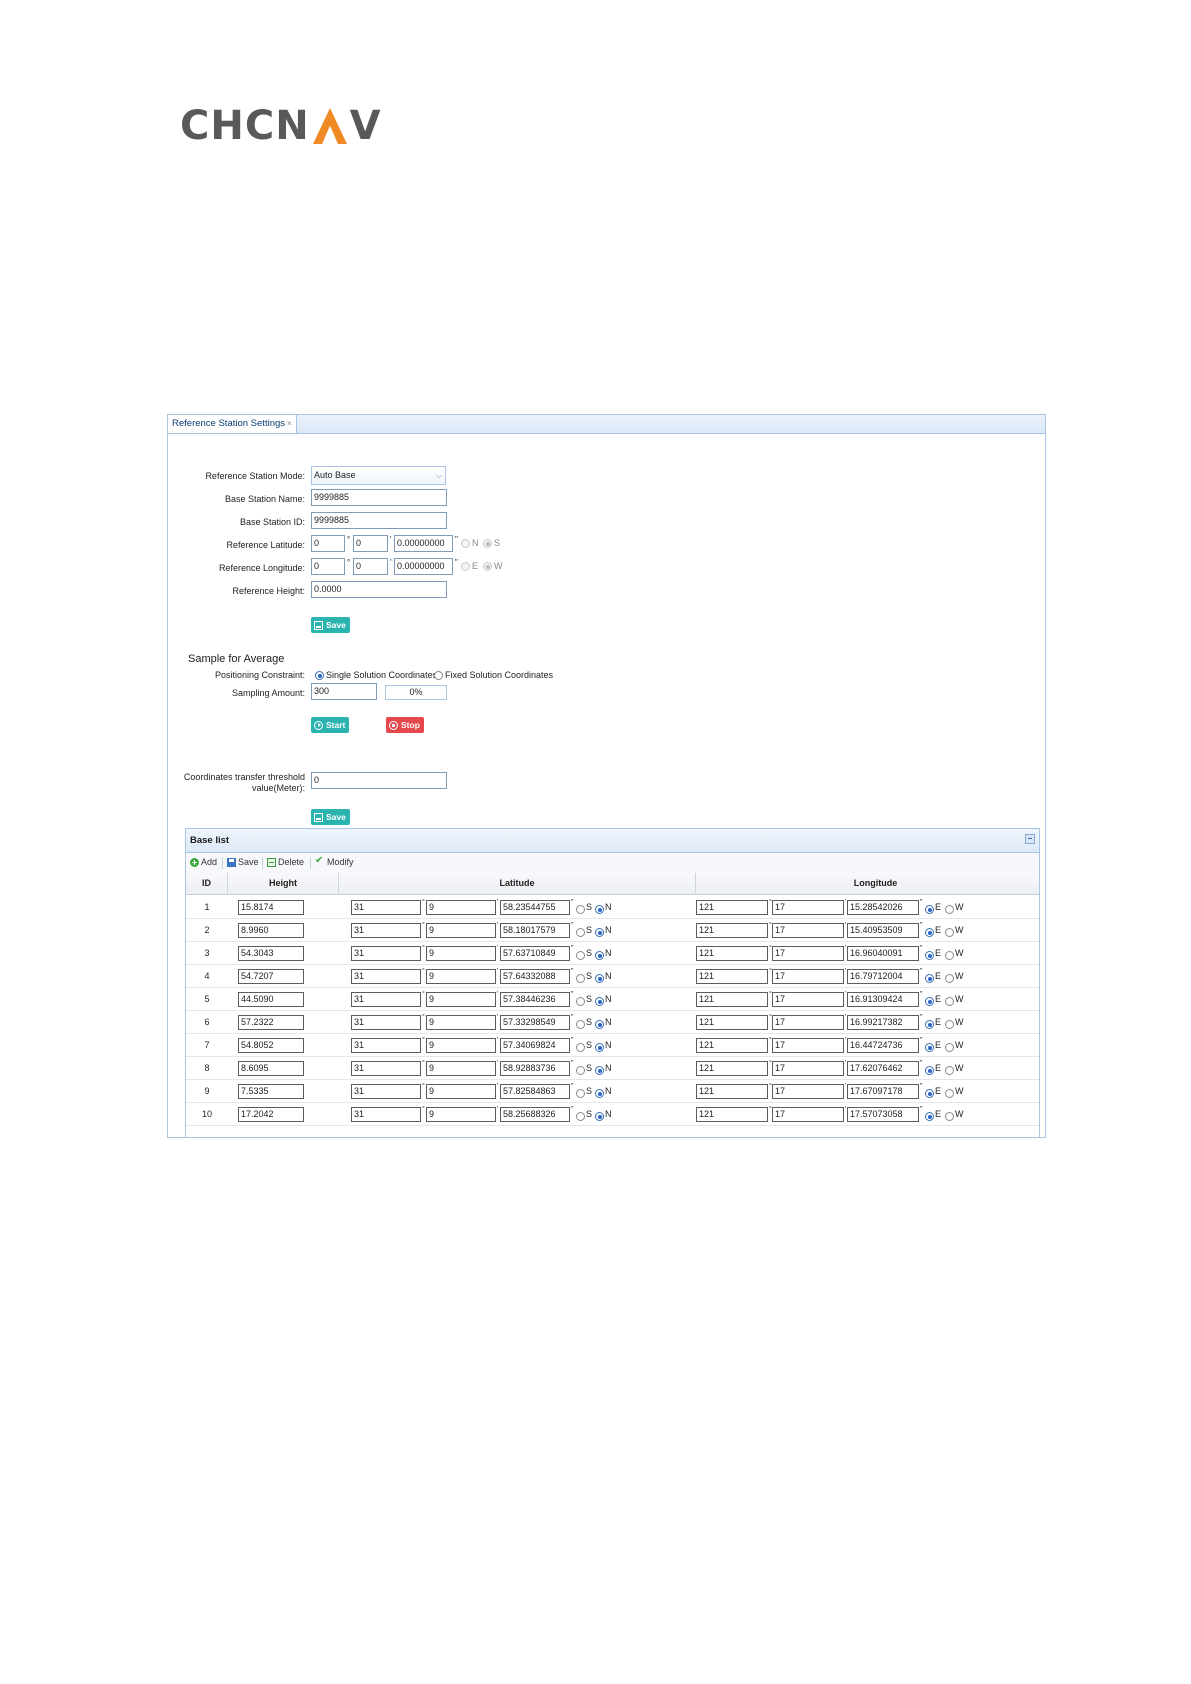 Image resolution: width=1191 pixels, height=1684 pixels. Describe the element at coordinates (271, 1022) in the screenshot. I see `row-height-input: 57.2322` at that location.